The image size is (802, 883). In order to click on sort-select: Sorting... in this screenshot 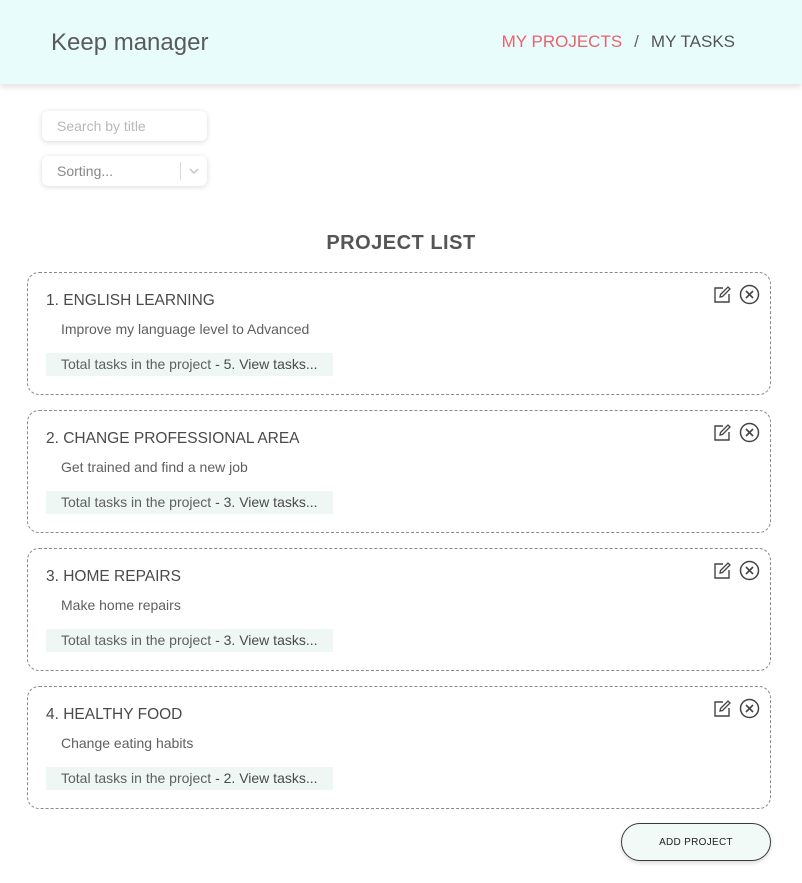, I will do `click(124, 171)`.